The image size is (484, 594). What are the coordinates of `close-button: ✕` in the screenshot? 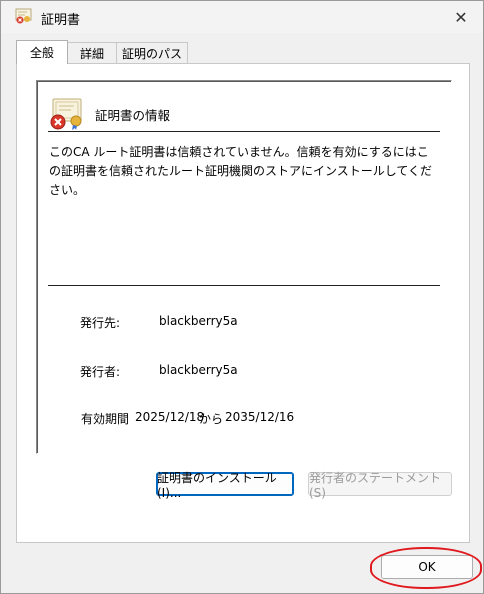 It's located at (461, 17).